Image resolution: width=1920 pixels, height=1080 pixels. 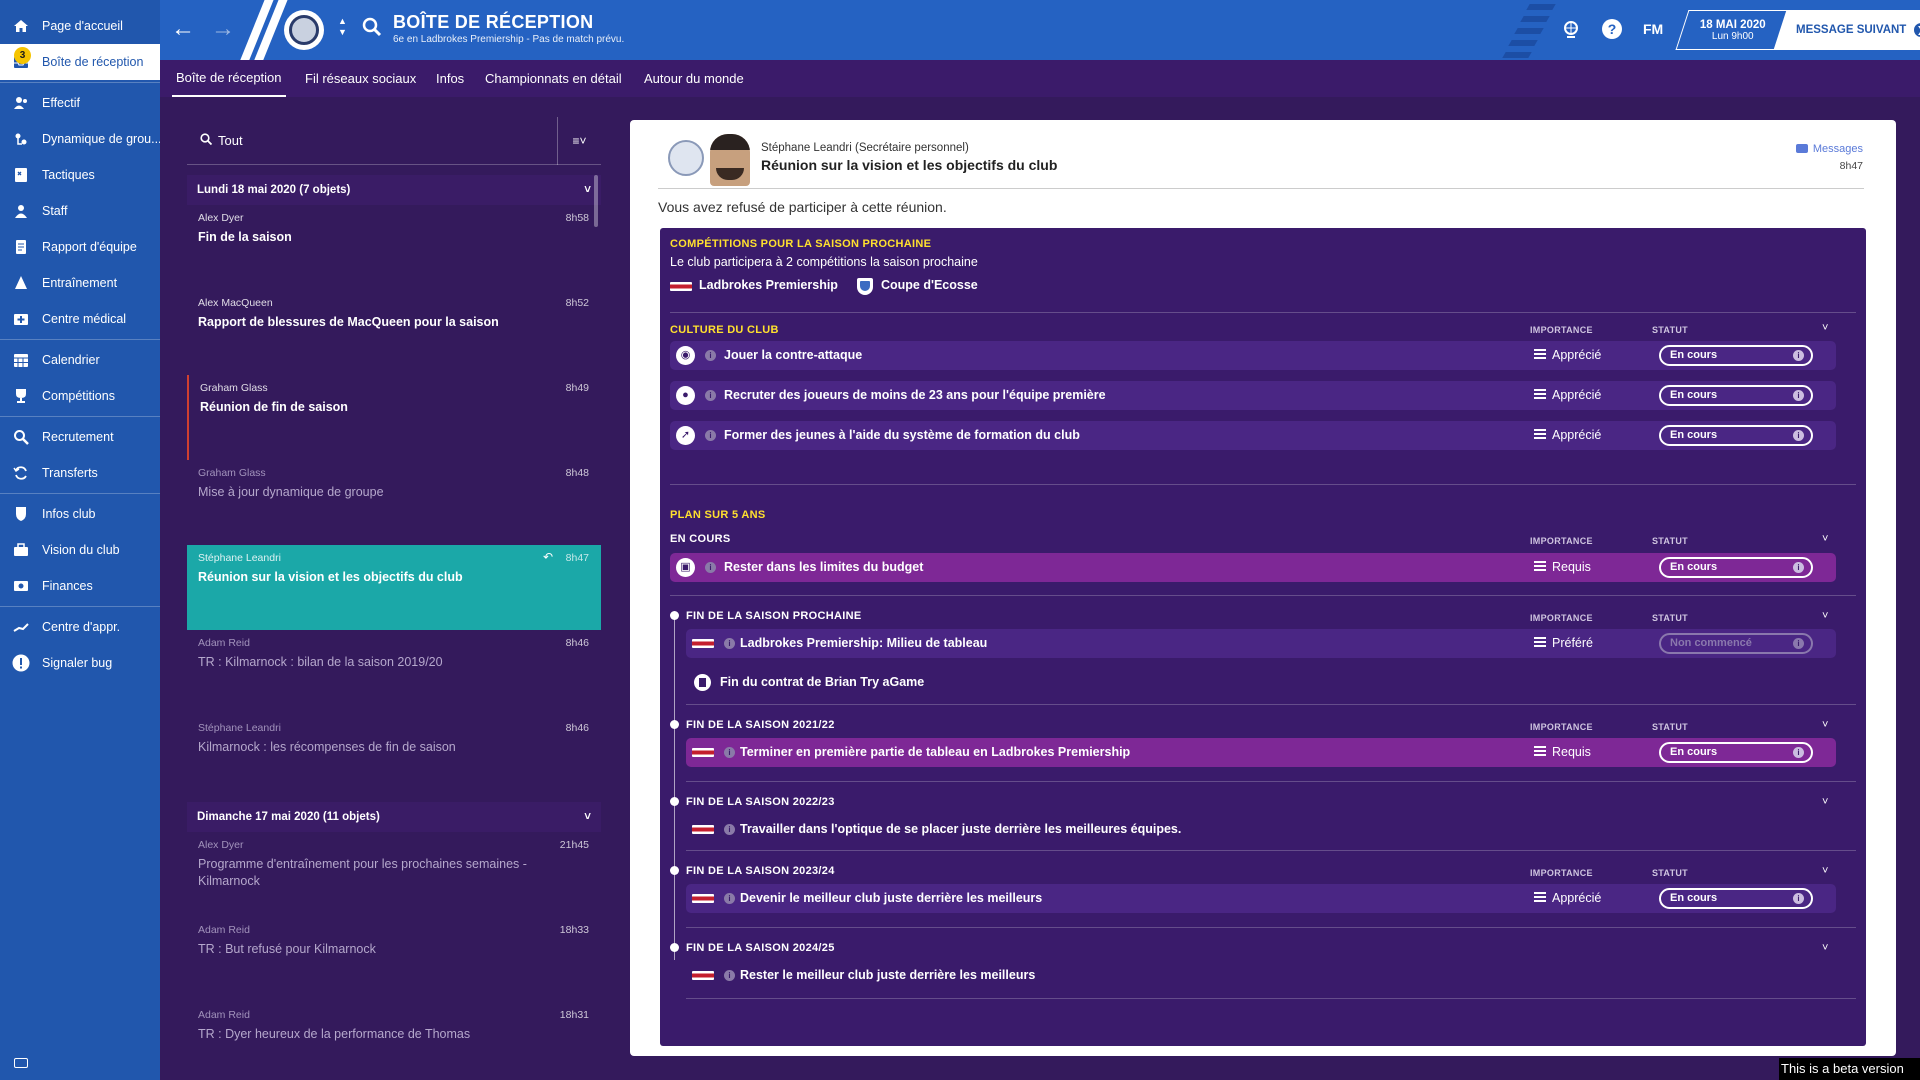 What do you see at coordinates (360, 78) in the screenshot?
I see `tab-social-feed: Fil réseaux sociaux` at bounding box center [360, 78].